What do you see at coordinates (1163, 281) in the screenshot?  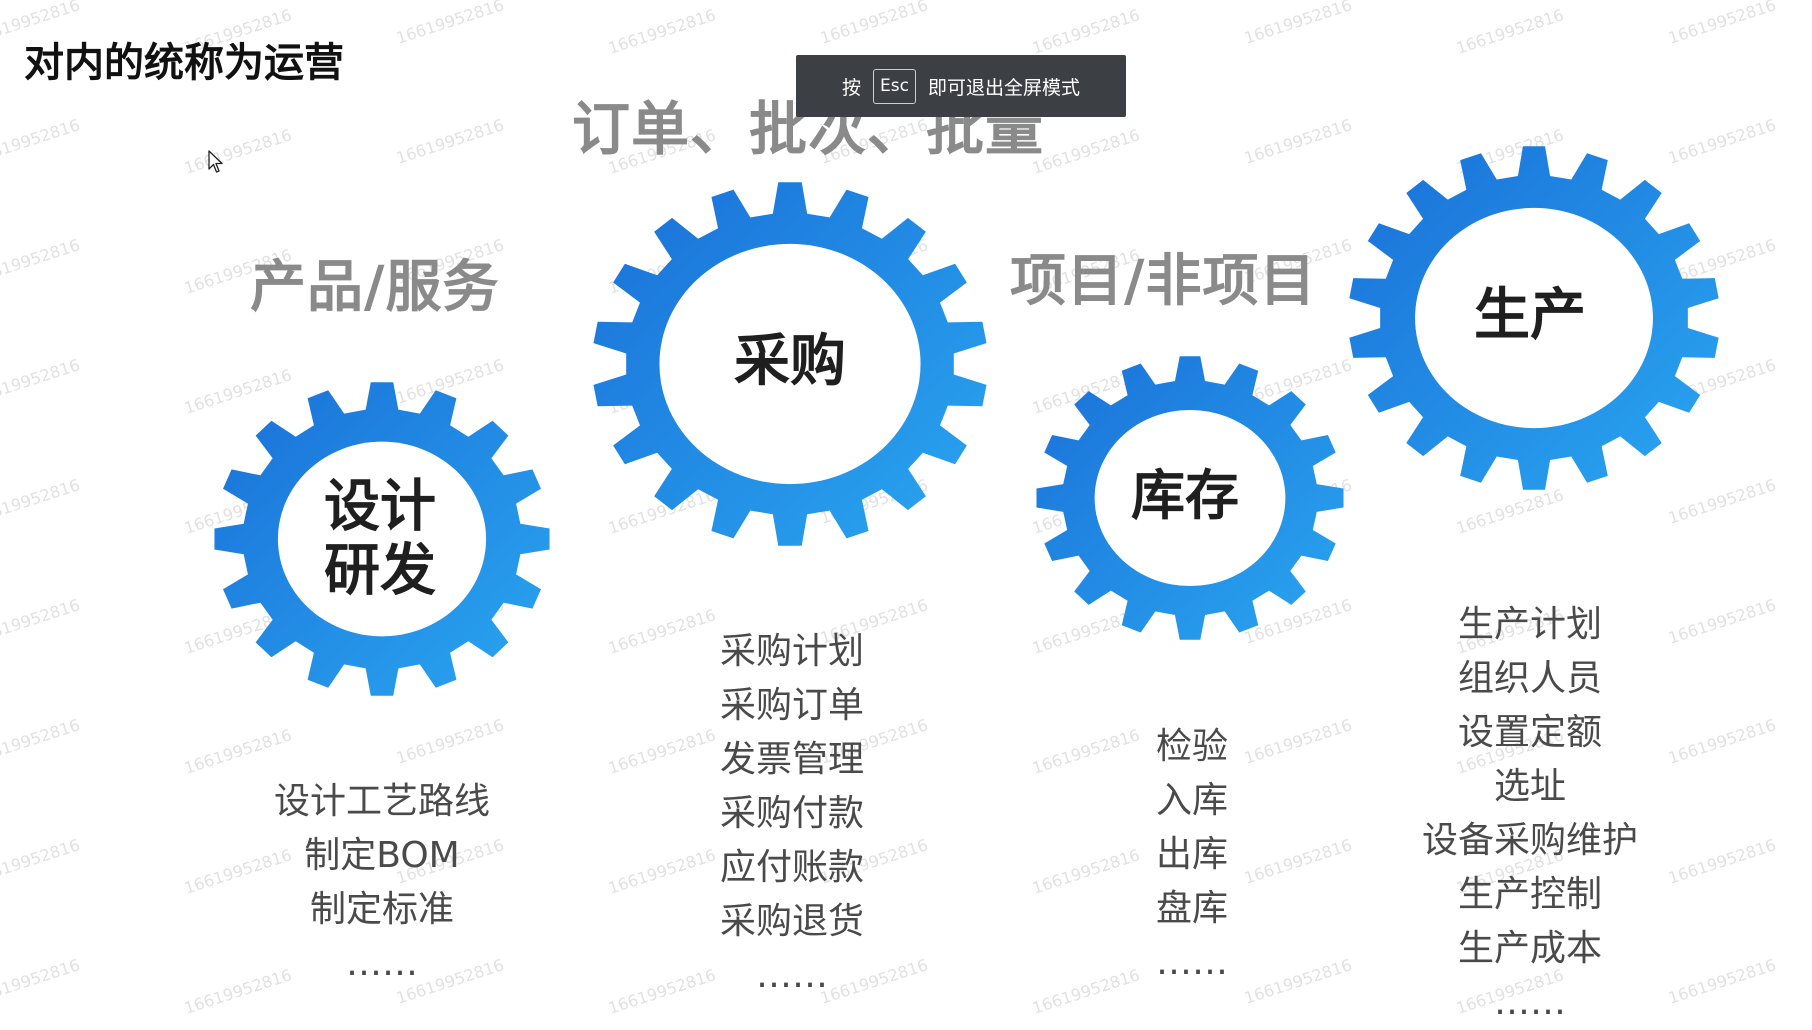 I see `heading-project: 项目/非项目` at bounding box center [1163, 281].